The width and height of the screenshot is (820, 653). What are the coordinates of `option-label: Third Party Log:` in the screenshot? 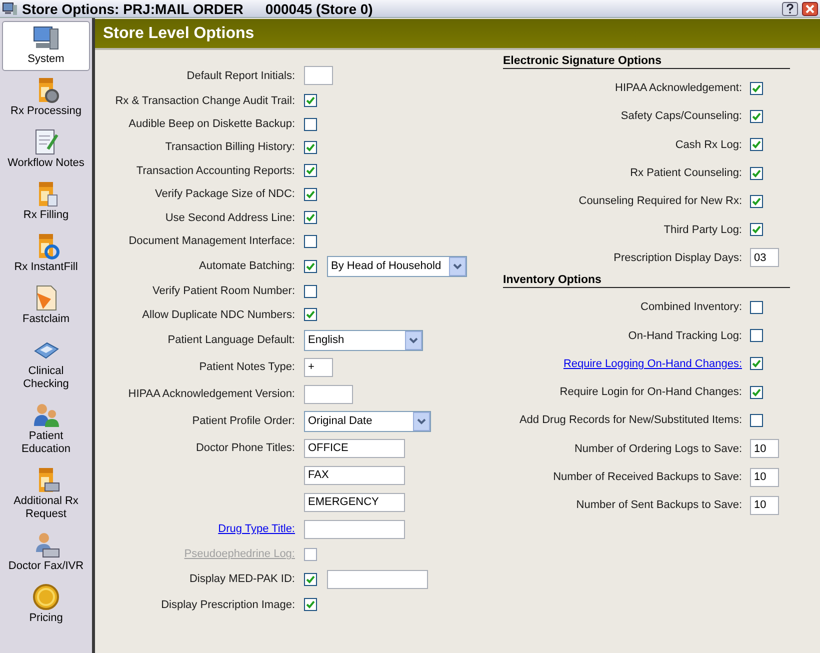 It's located at (703, 230).